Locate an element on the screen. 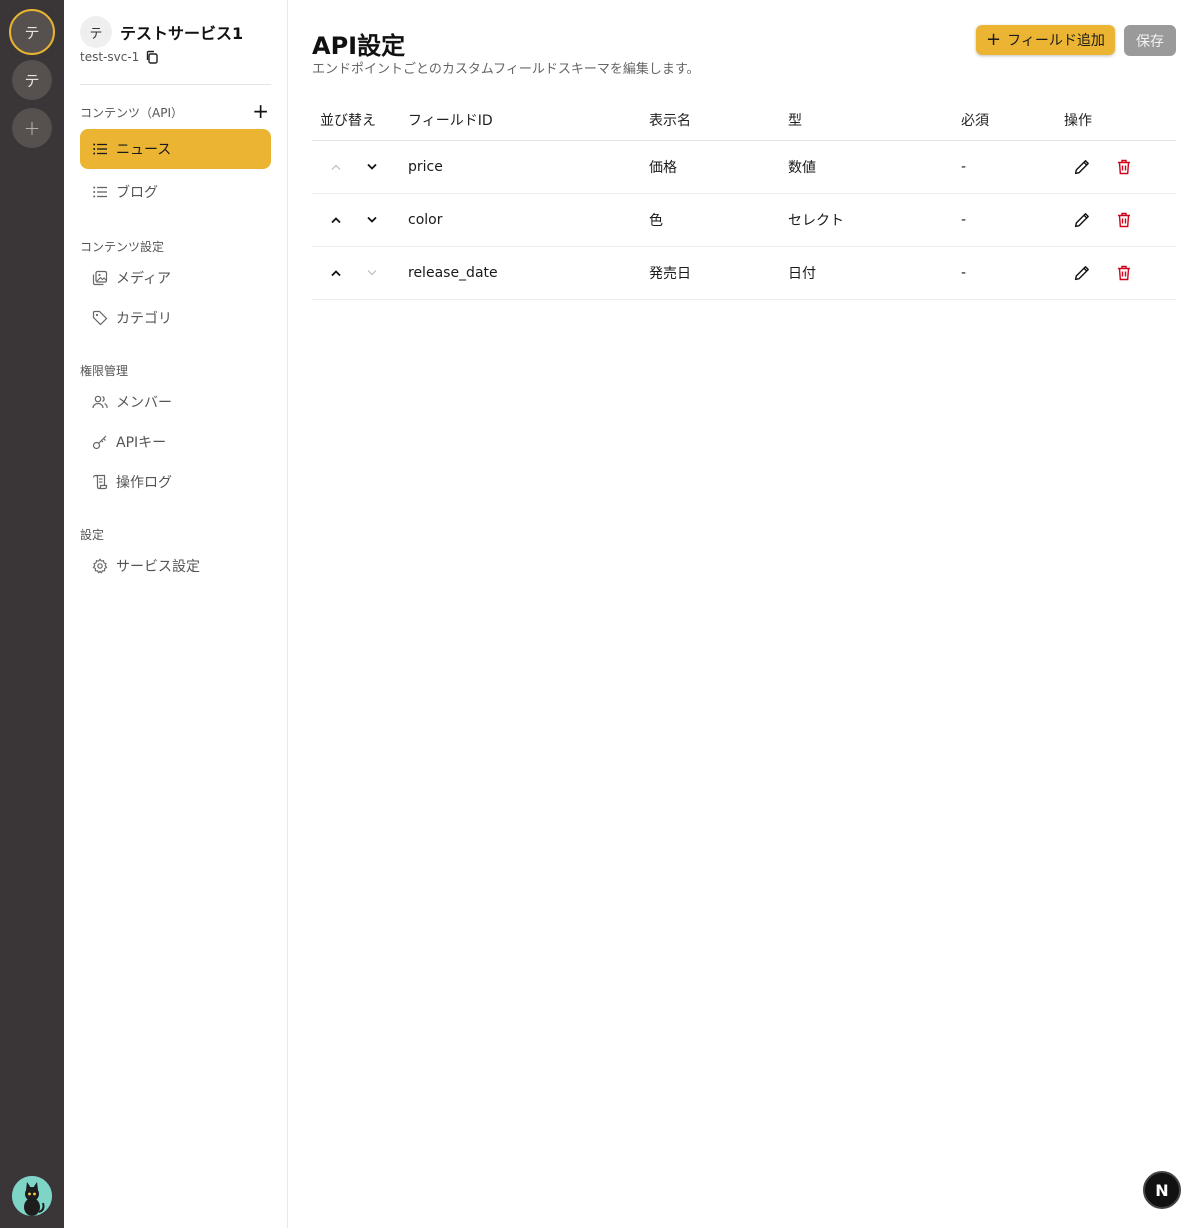 The height and width of the screenshot is (1228, 1200). sidebar-item-category: カテゴリ is located at coordinates (175, 318).